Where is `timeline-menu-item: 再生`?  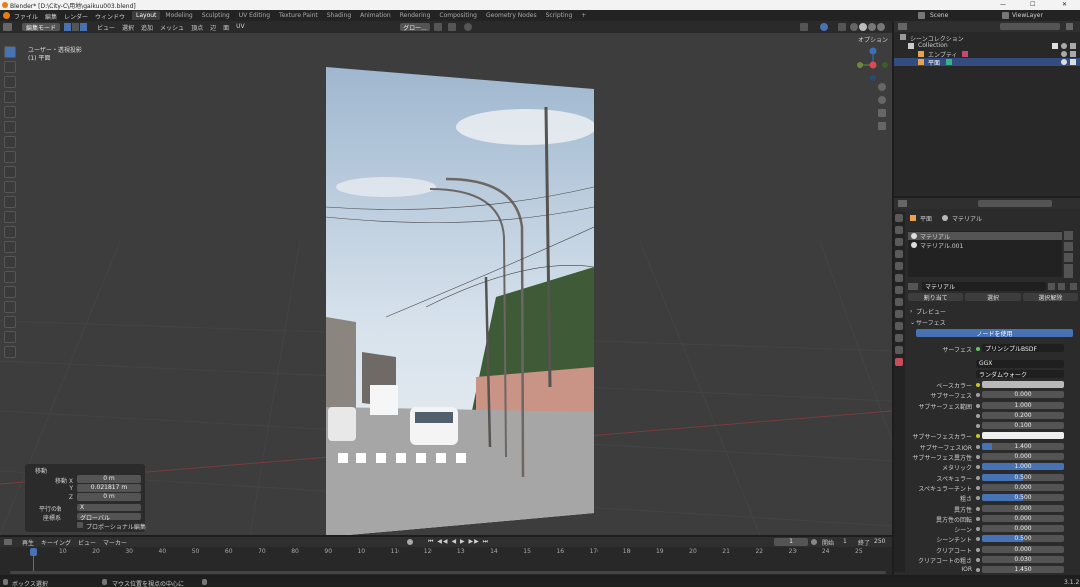 timeline-menu-item: 再生 is located at coordinates (28, 542).